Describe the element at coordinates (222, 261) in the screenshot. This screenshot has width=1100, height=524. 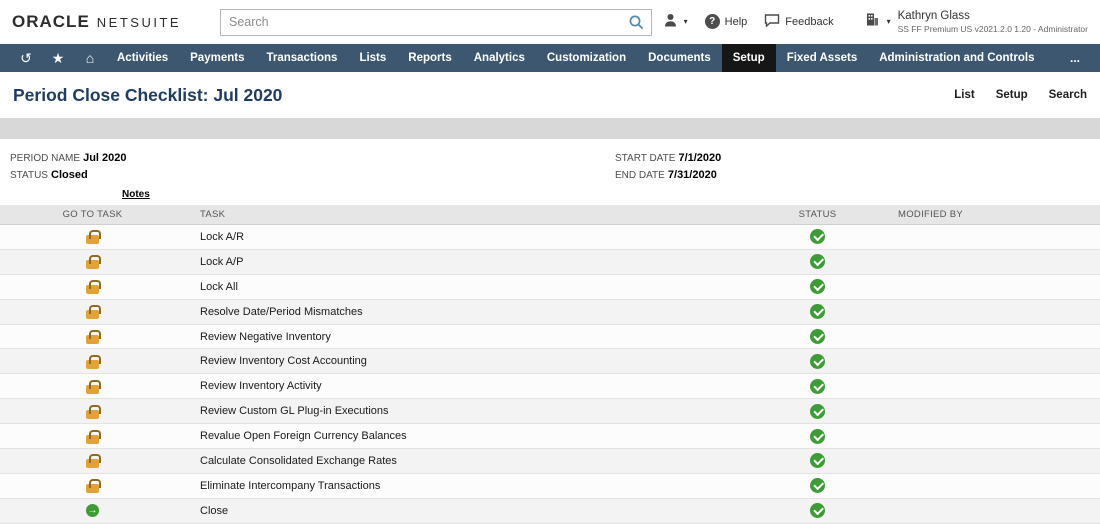
I see `task-name: Lock A/P` at that location.